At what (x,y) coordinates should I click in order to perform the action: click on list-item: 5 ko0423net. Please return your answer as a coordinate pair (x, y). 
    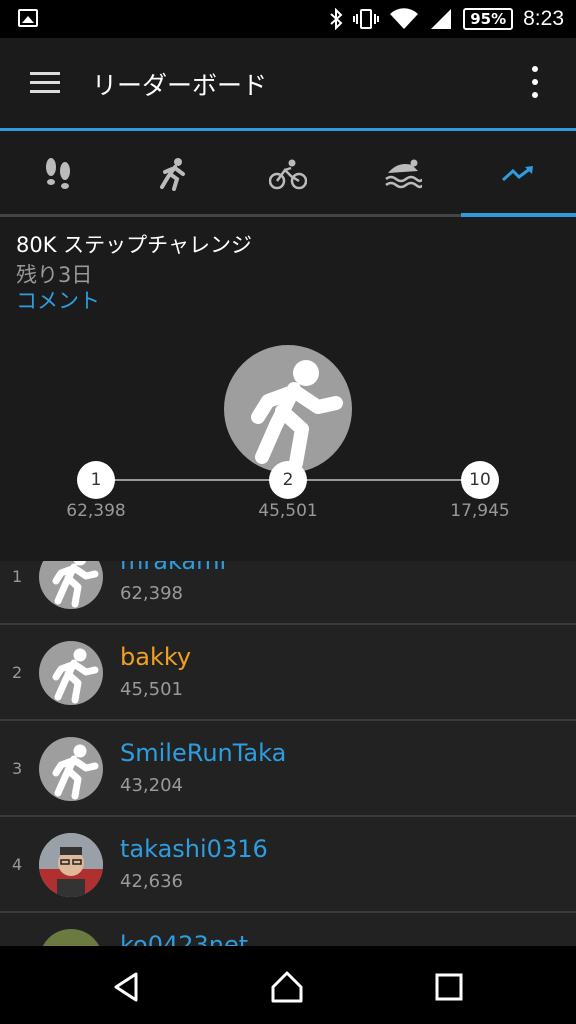
    Looking at the image, I should click on (288, 929).